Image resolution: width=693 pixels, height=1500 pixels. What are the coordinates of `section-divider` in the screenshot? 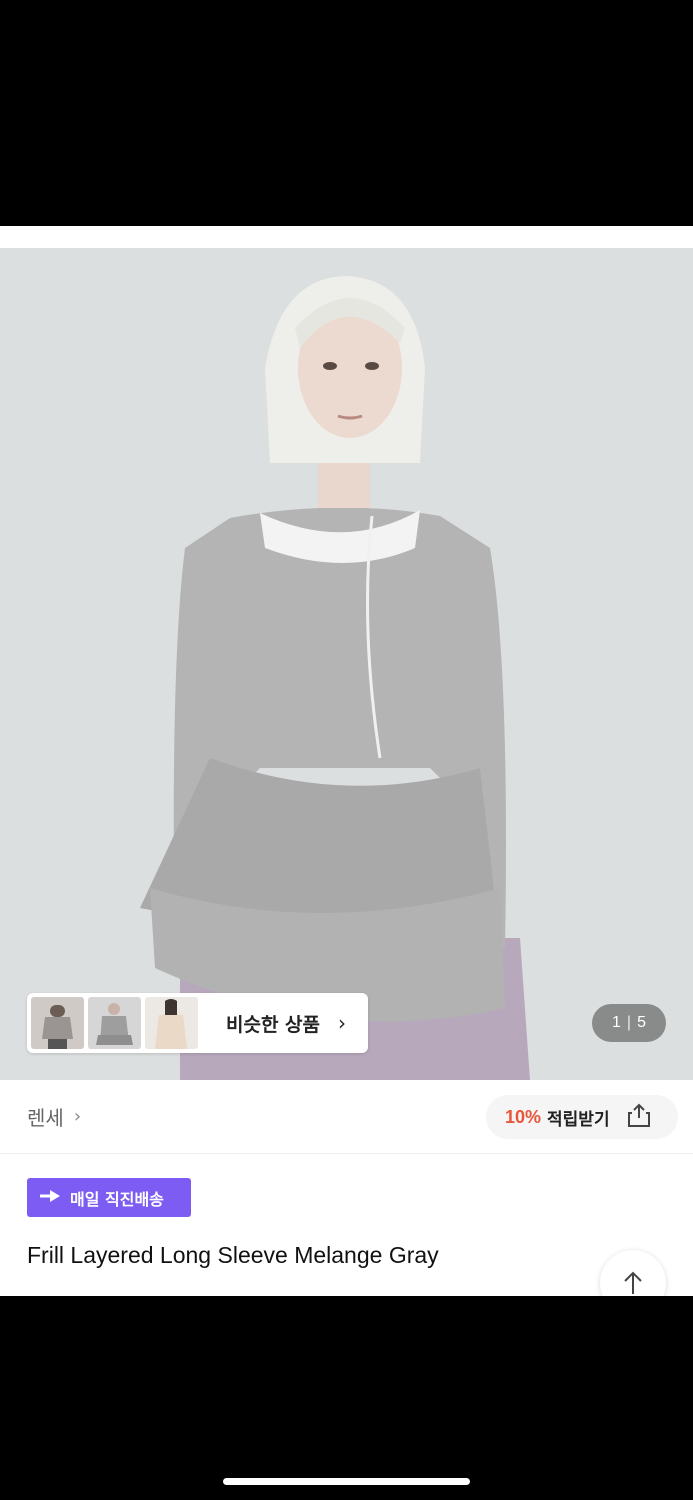 It's located at (346, 1153).